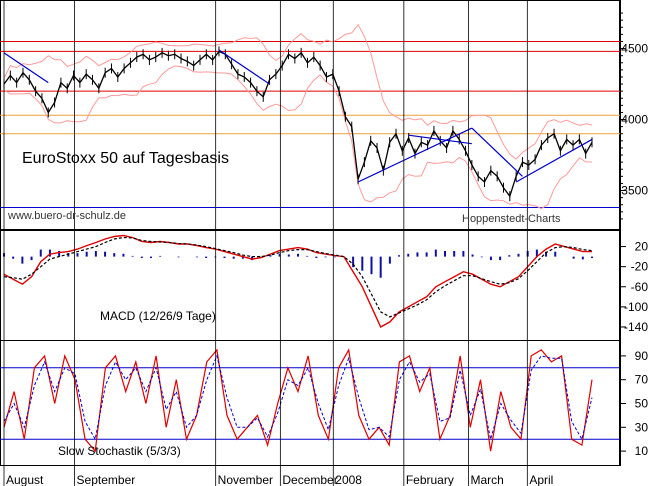 The width and height of the screenshot is (660, 486). I want to click on downtrend-line-february, so click(497, 152).